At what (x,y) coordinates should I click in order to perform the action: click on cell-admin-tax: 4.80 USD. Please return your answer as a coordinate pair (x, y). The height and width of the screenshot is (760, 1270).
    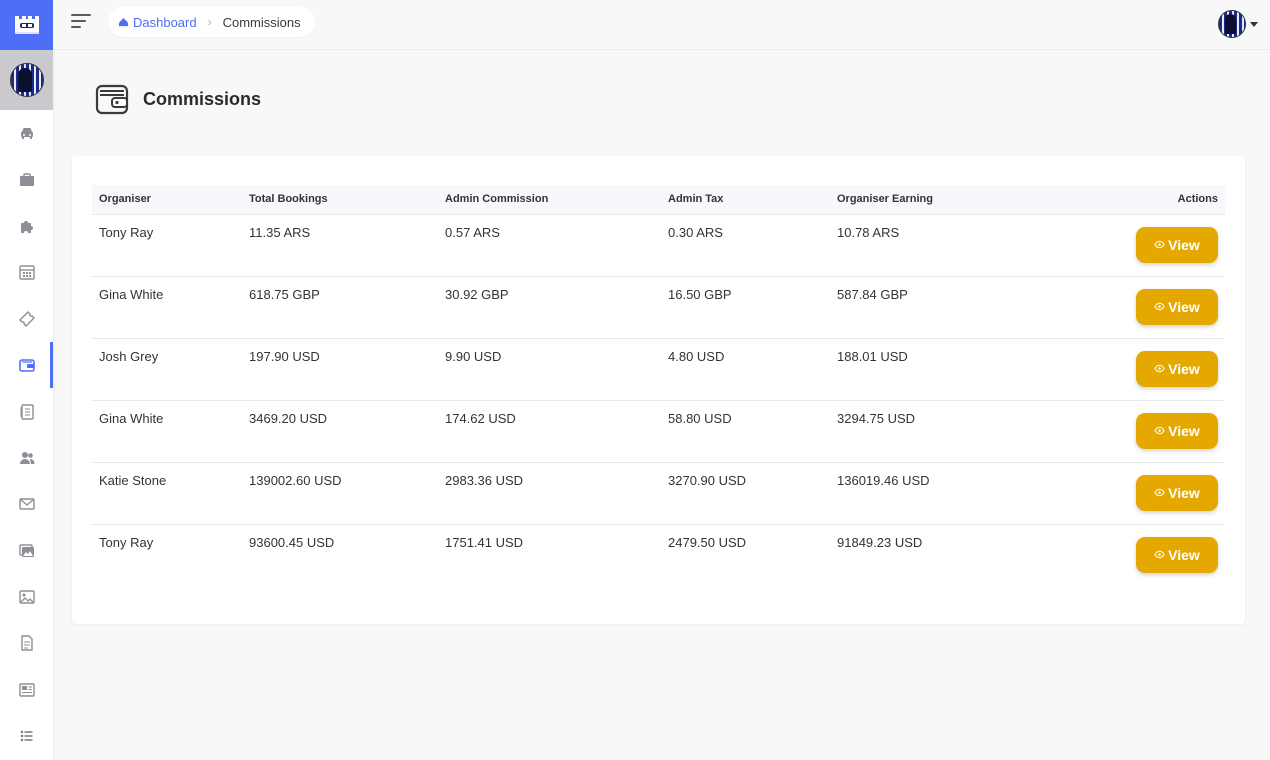
    Looking at the image, I should click on (696, 356).